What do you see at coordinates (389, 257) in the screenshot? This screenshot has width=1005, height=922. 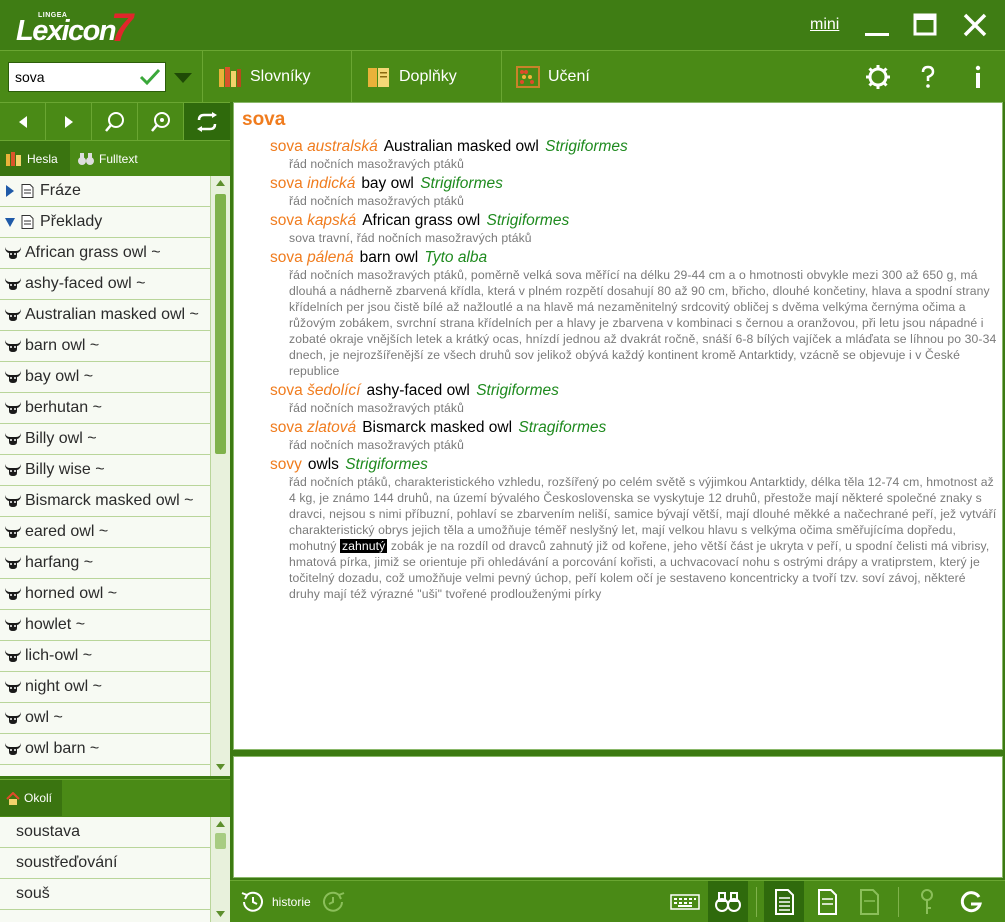 I see `sense-translation: barn owl` at bounding box center [389, 257].